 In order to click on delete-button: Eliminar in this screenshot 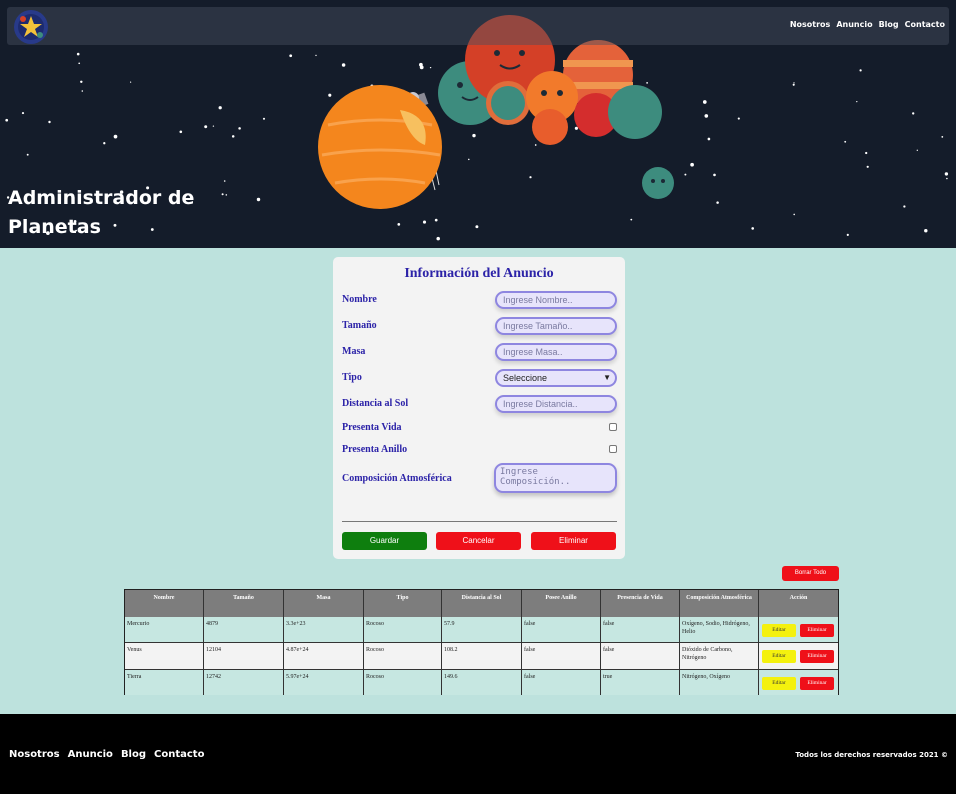, I will do `click(573, 541)`.